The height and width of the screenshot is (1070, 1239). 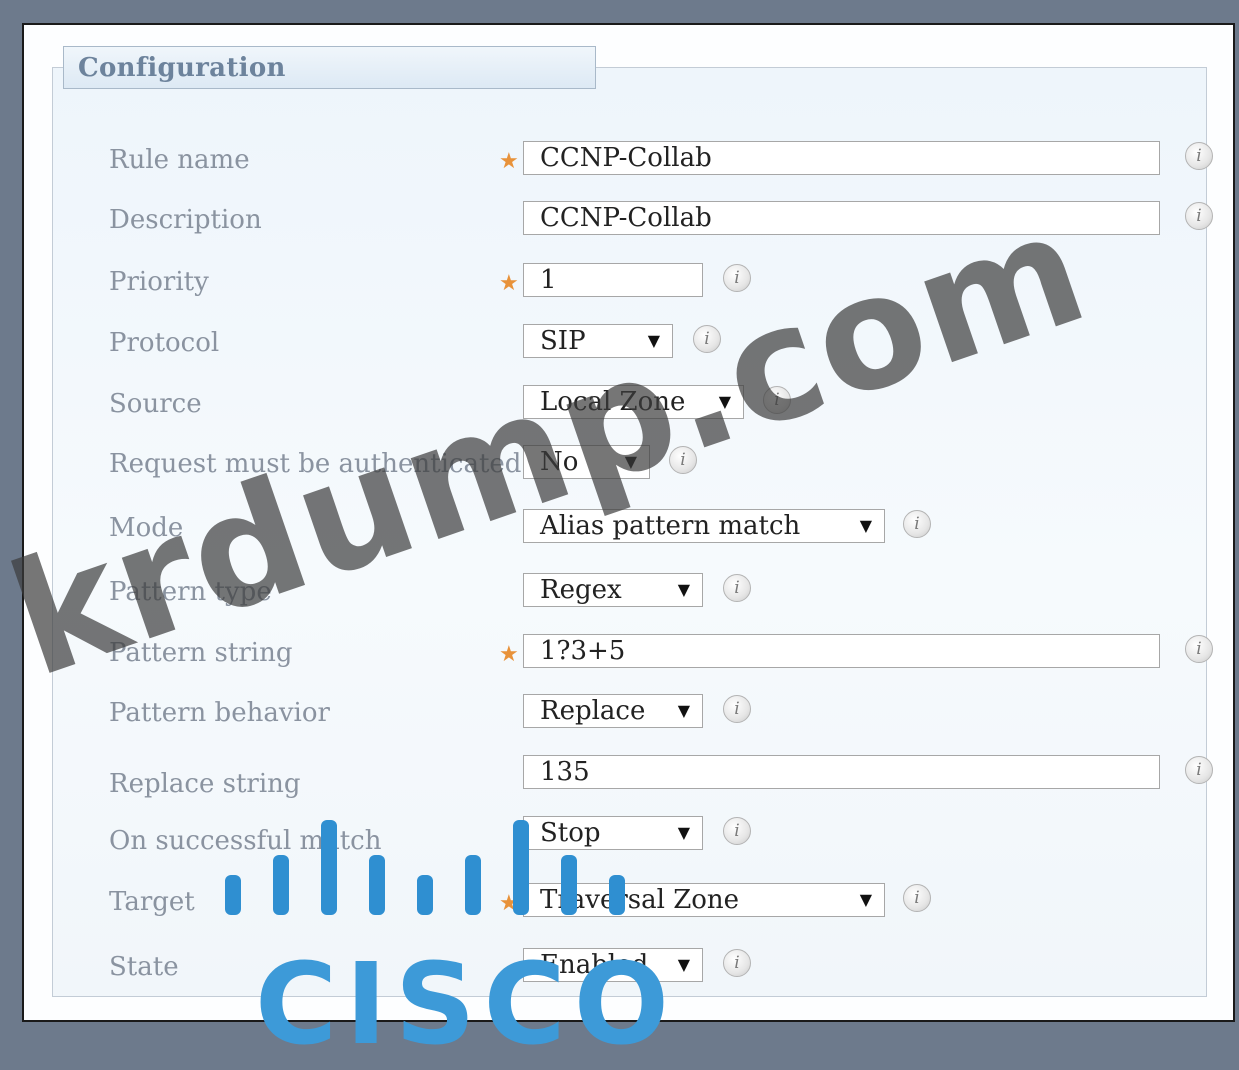 I want to click on row-target: Target ★ Traversal Zone ▼ i, so click(x=629, y=901).